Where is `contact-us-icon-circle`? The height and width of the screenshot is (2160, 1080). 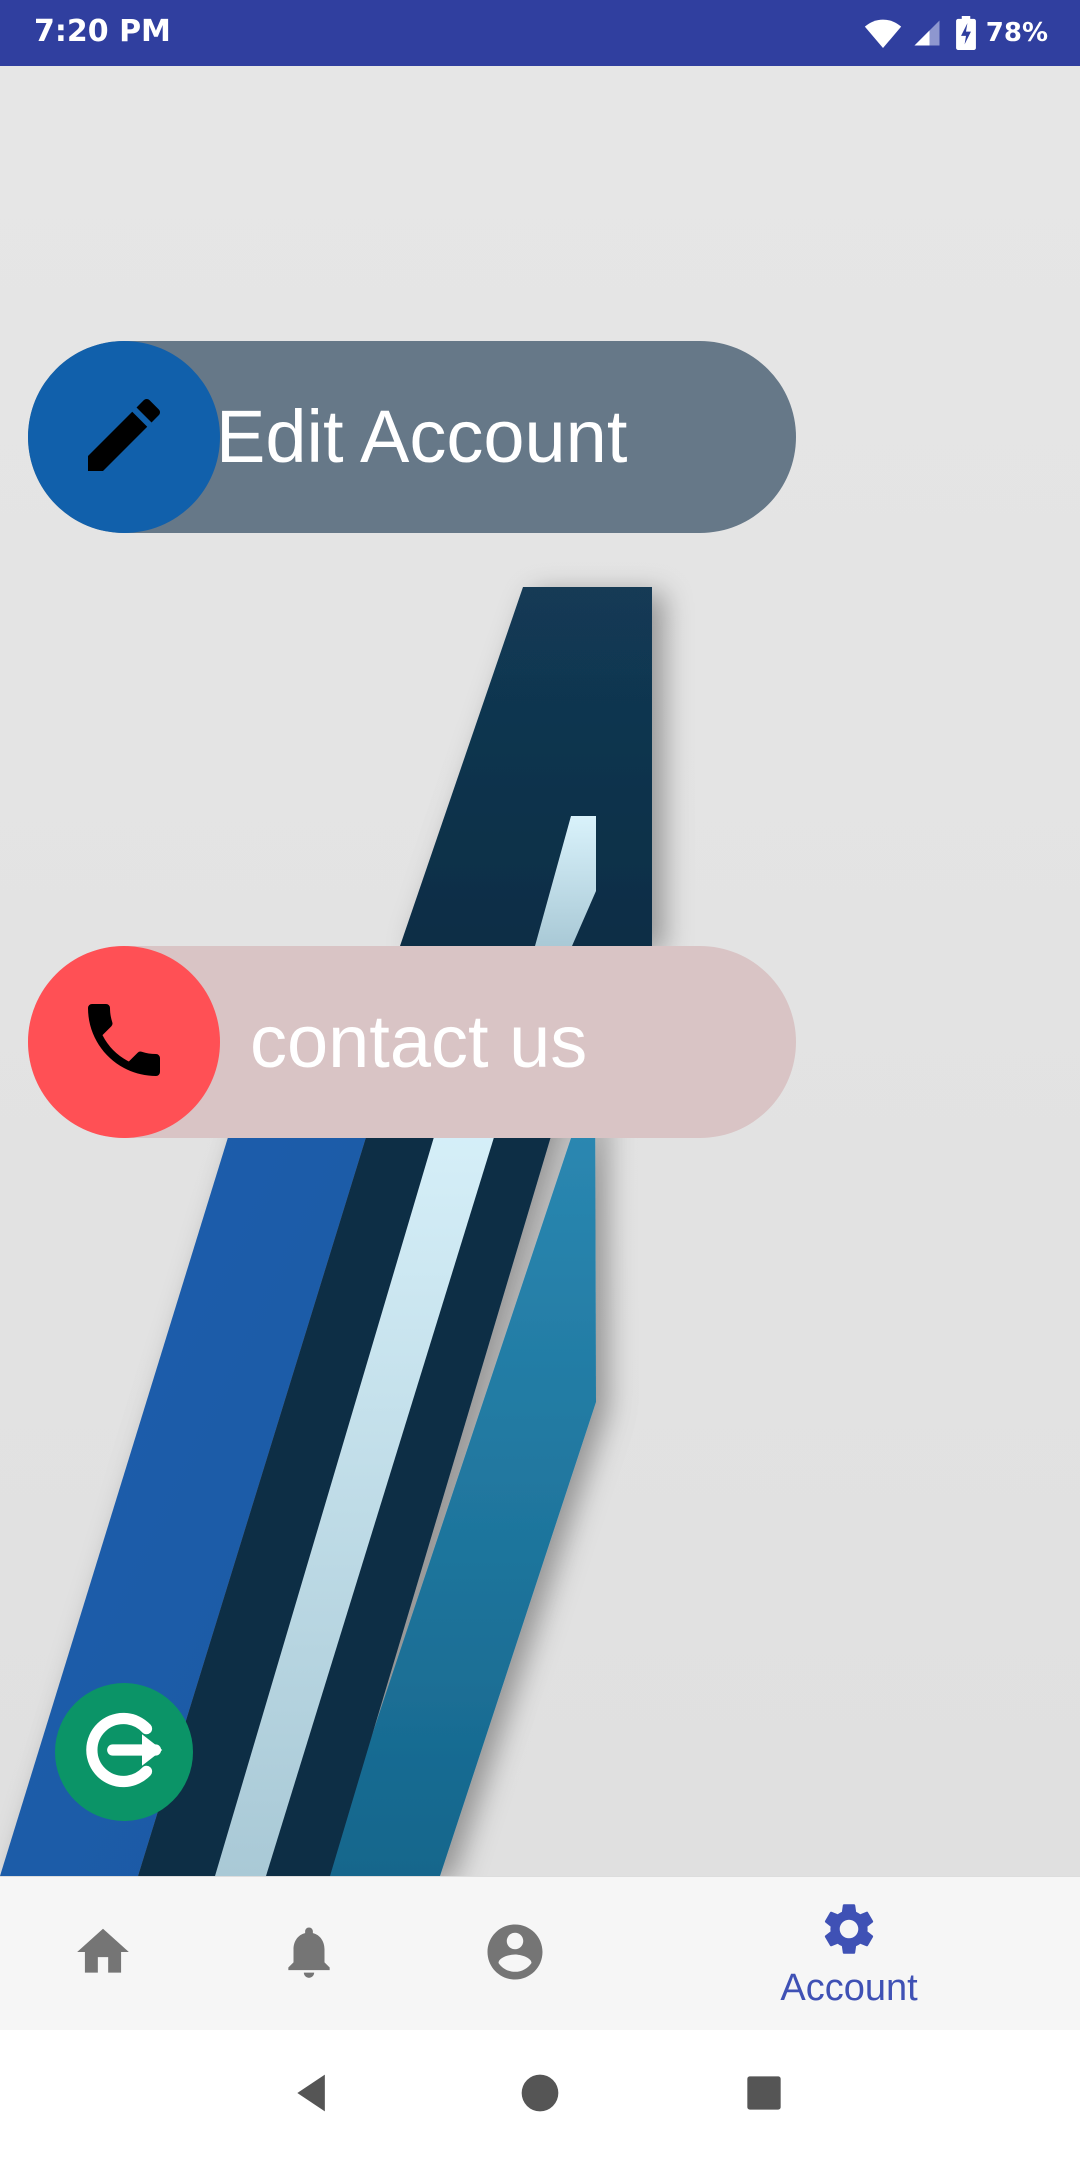
contact-us-icon-circle is located at coordinates (124, 1042).